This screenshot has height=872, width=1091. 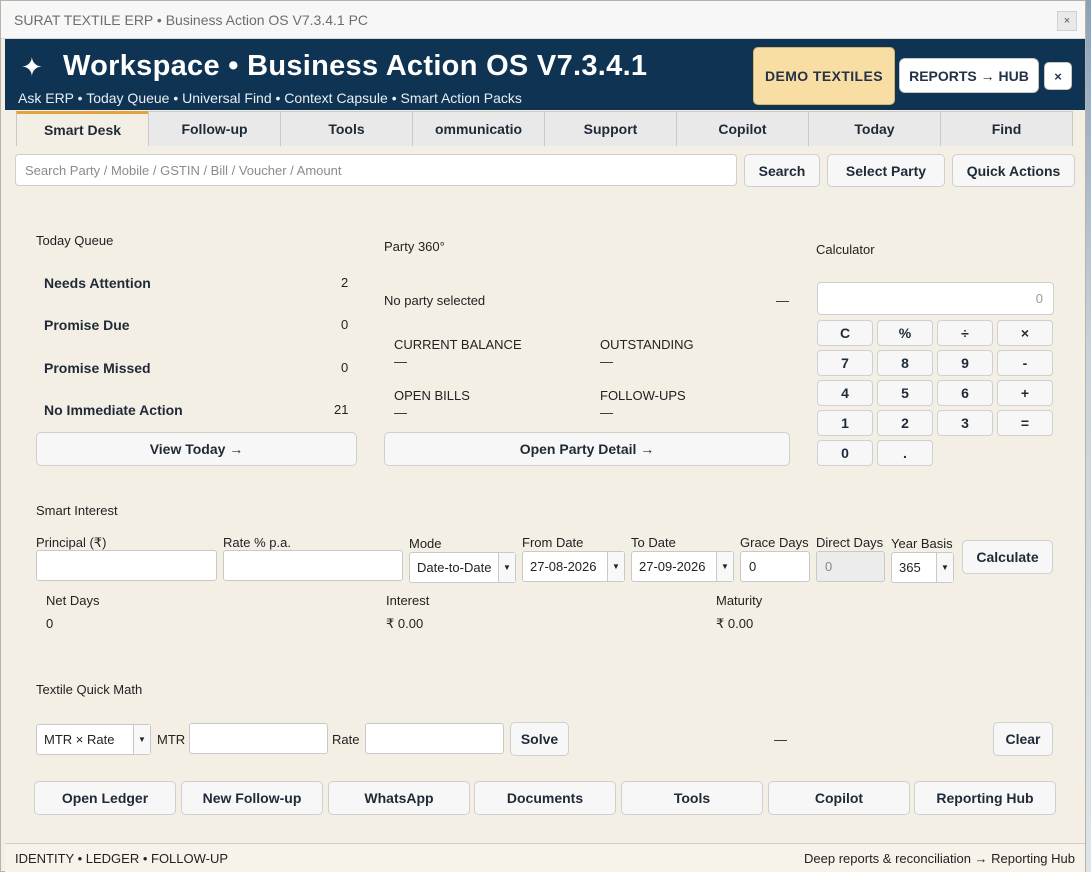 What do you see at coordinates (1025, 333) in the screenshot?
I see `calc-key-multiply: ×` at bounding box center [1025, 333].